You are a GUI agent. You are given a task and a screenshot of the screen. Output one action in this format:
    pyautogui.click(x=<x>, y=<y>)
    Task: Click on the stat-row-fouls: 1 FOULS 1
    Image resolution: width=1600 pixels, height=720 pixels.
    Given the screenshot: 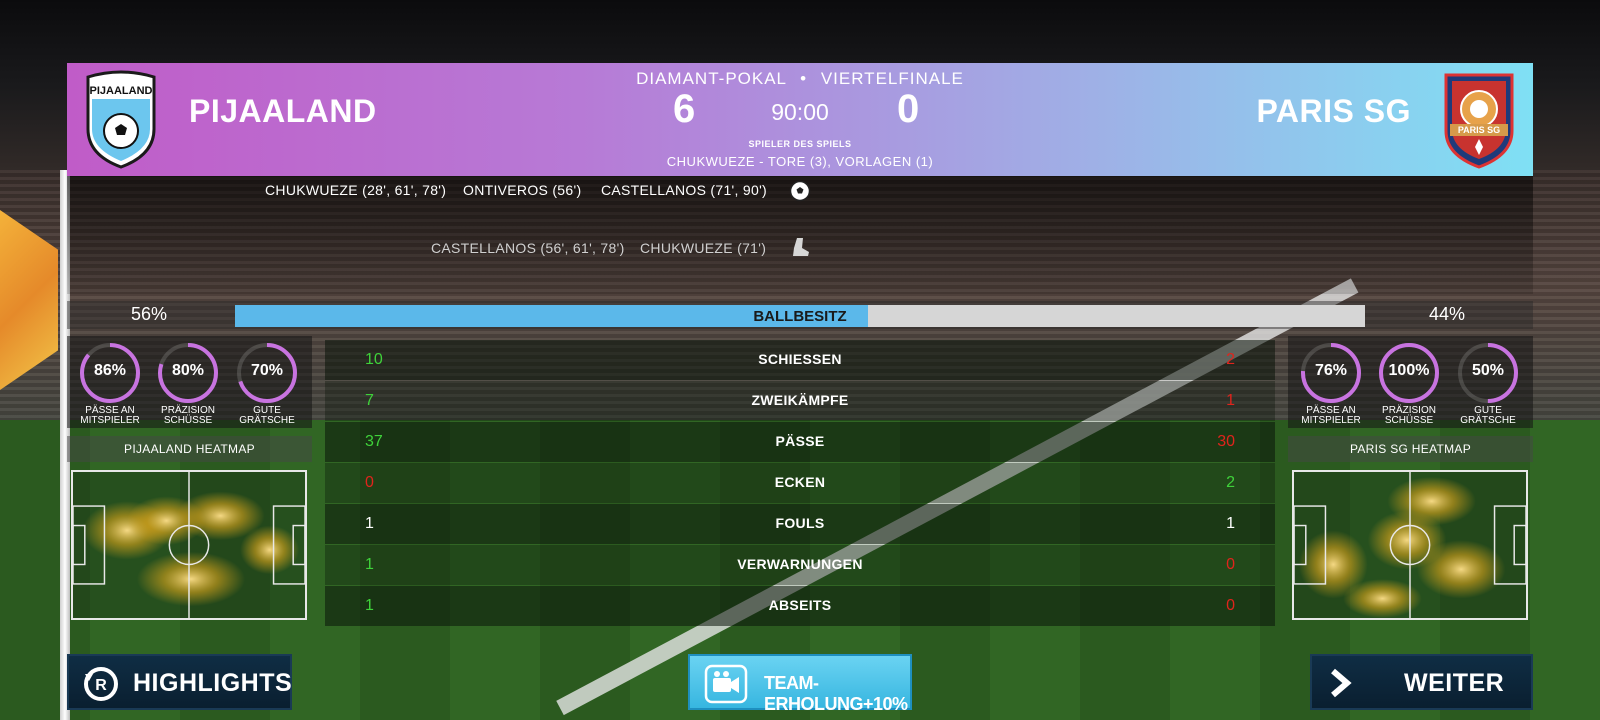 What is the action you would take?
    pyautogui.click(x=800, y=524)
    